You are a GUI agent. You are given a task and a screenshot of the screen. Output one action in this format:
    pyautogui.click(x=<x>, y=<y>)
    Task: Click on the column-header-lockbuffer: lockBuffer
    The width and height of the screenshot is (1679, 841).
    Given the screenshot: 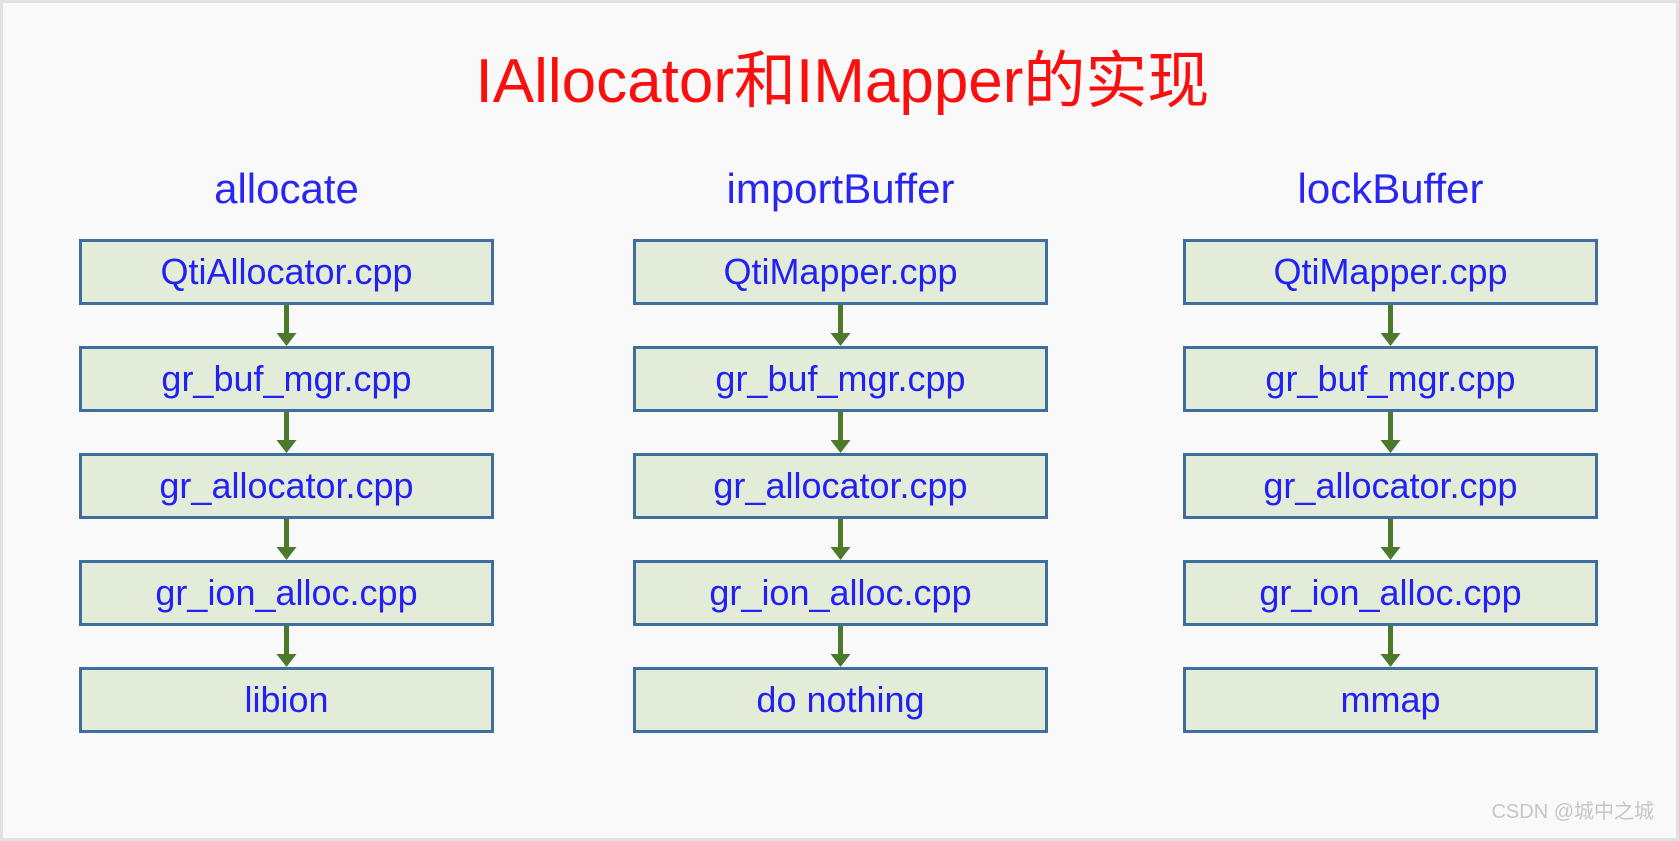 What is the action you would take?
    pyautogui.click(x=1390, y=188)
    